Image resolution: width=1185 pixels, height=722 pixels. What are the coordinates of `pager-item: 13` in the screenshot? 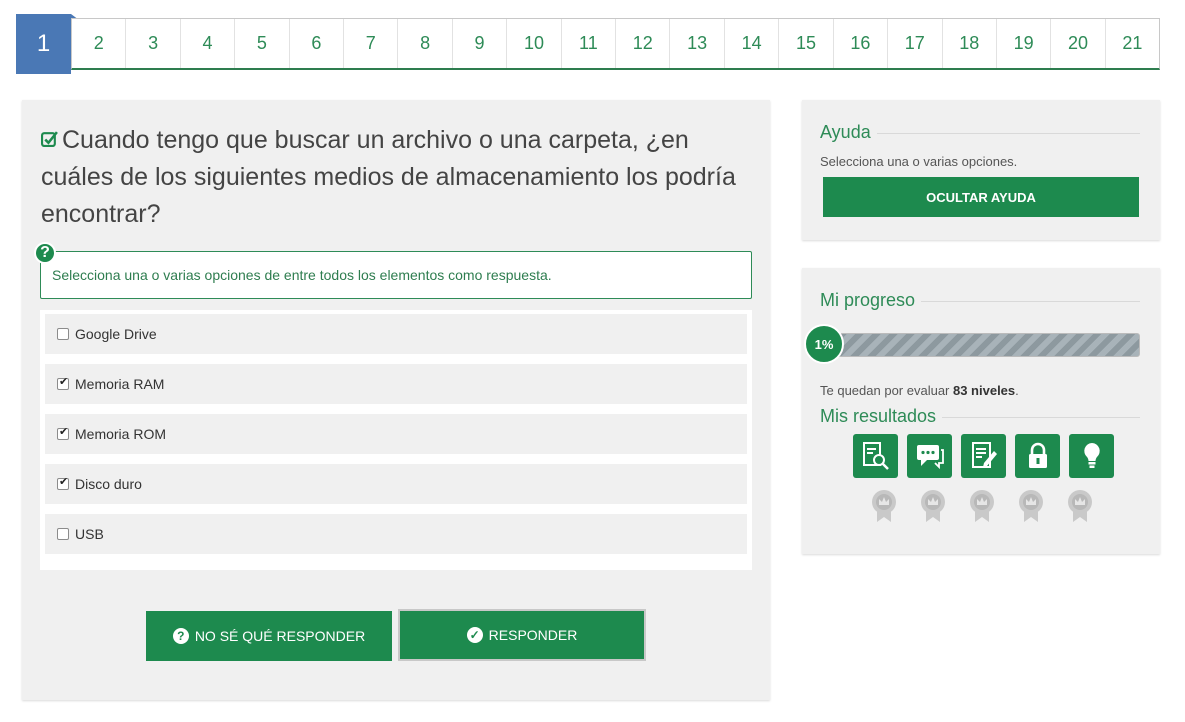 It's located at (697, 43).